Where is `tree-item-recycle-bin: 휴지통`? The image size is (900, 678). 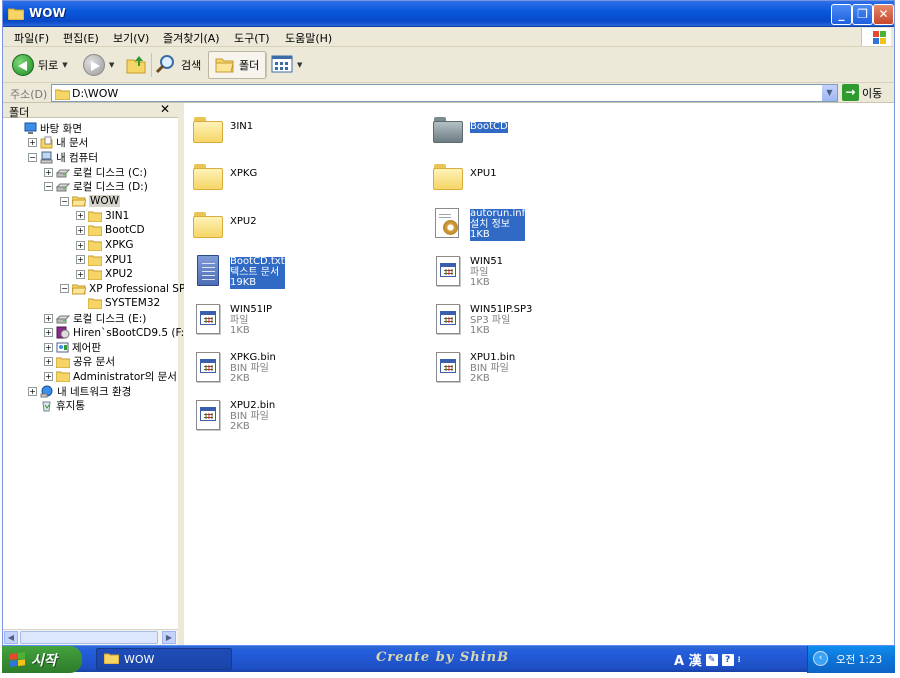 tree-item-recycle-bin: 휴지통 is located at coordinates (56, 405).